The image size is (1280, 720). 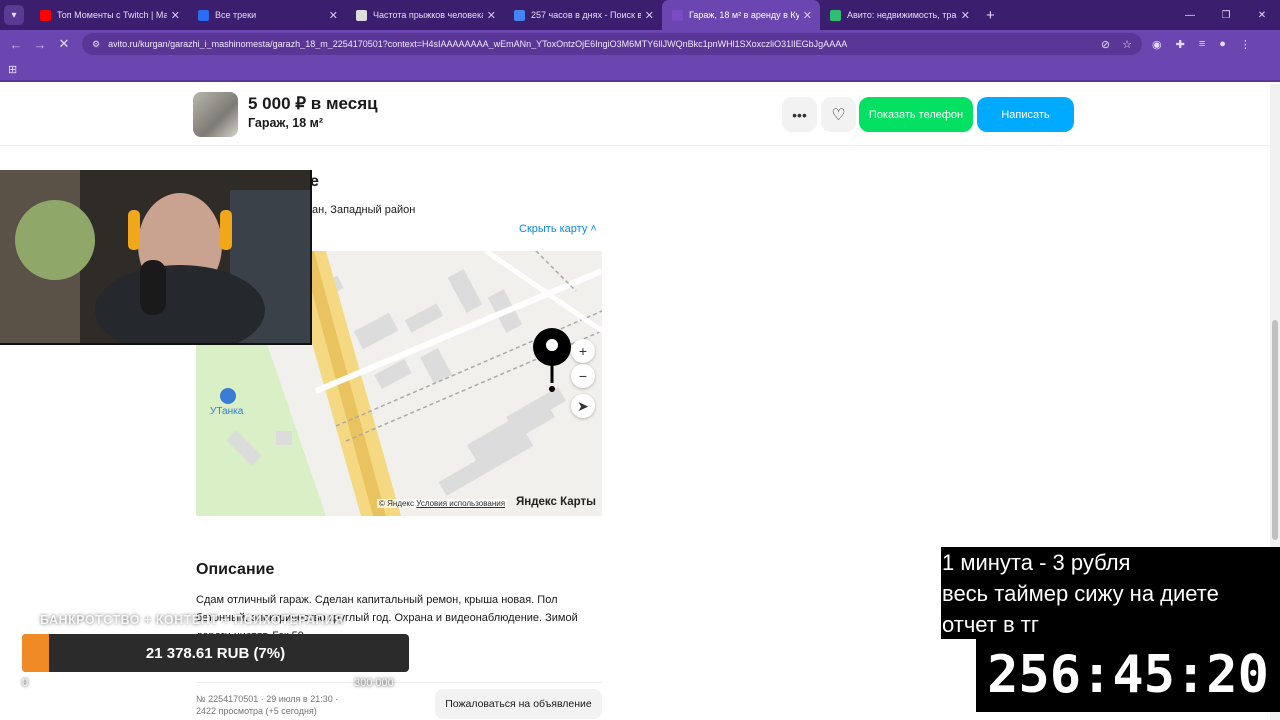 I want to click on close-window-icon: ✕, so click(x=1262, y=15).